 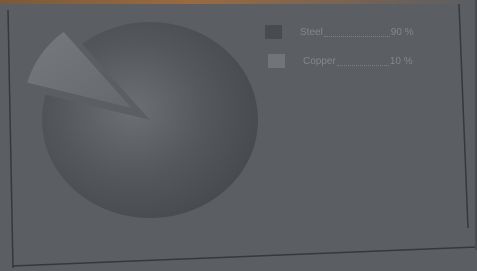 I want to click on legend-steel: Steel 90 %, so click(x=339, y=32).